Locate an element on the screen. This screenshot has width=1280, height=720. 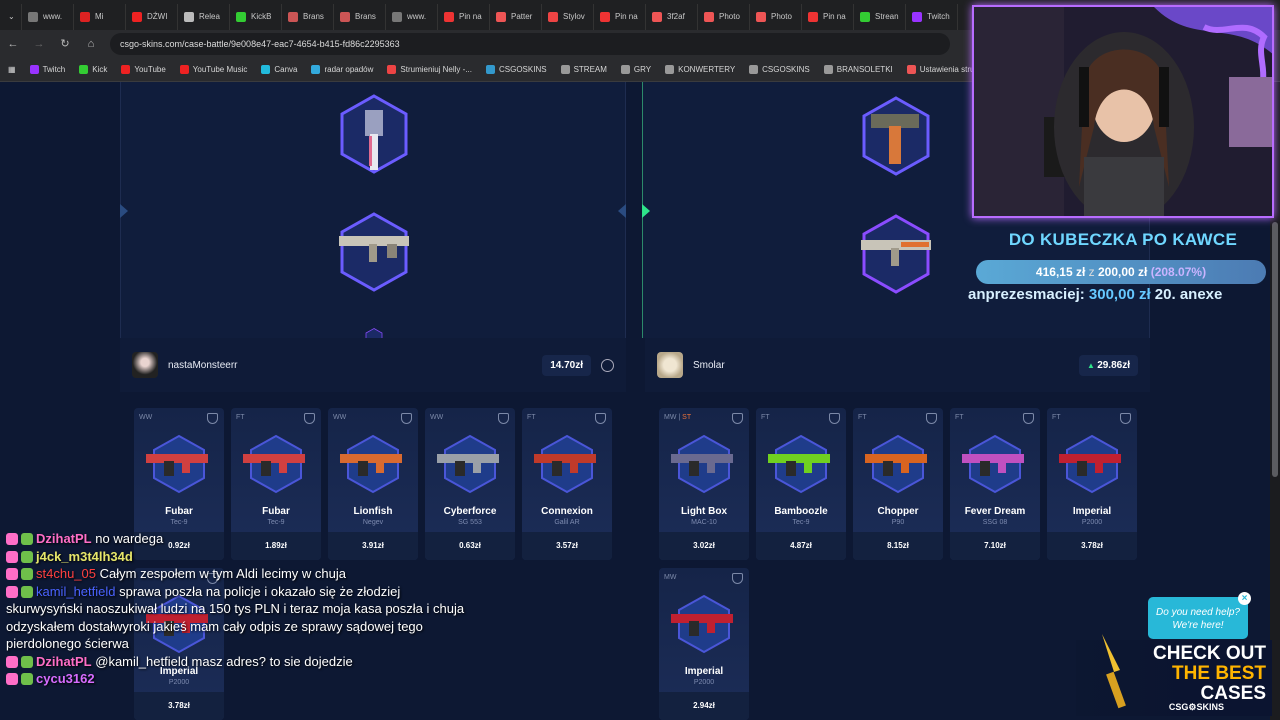
bookmark-item: Twitch is located at coordinates (47, 69).